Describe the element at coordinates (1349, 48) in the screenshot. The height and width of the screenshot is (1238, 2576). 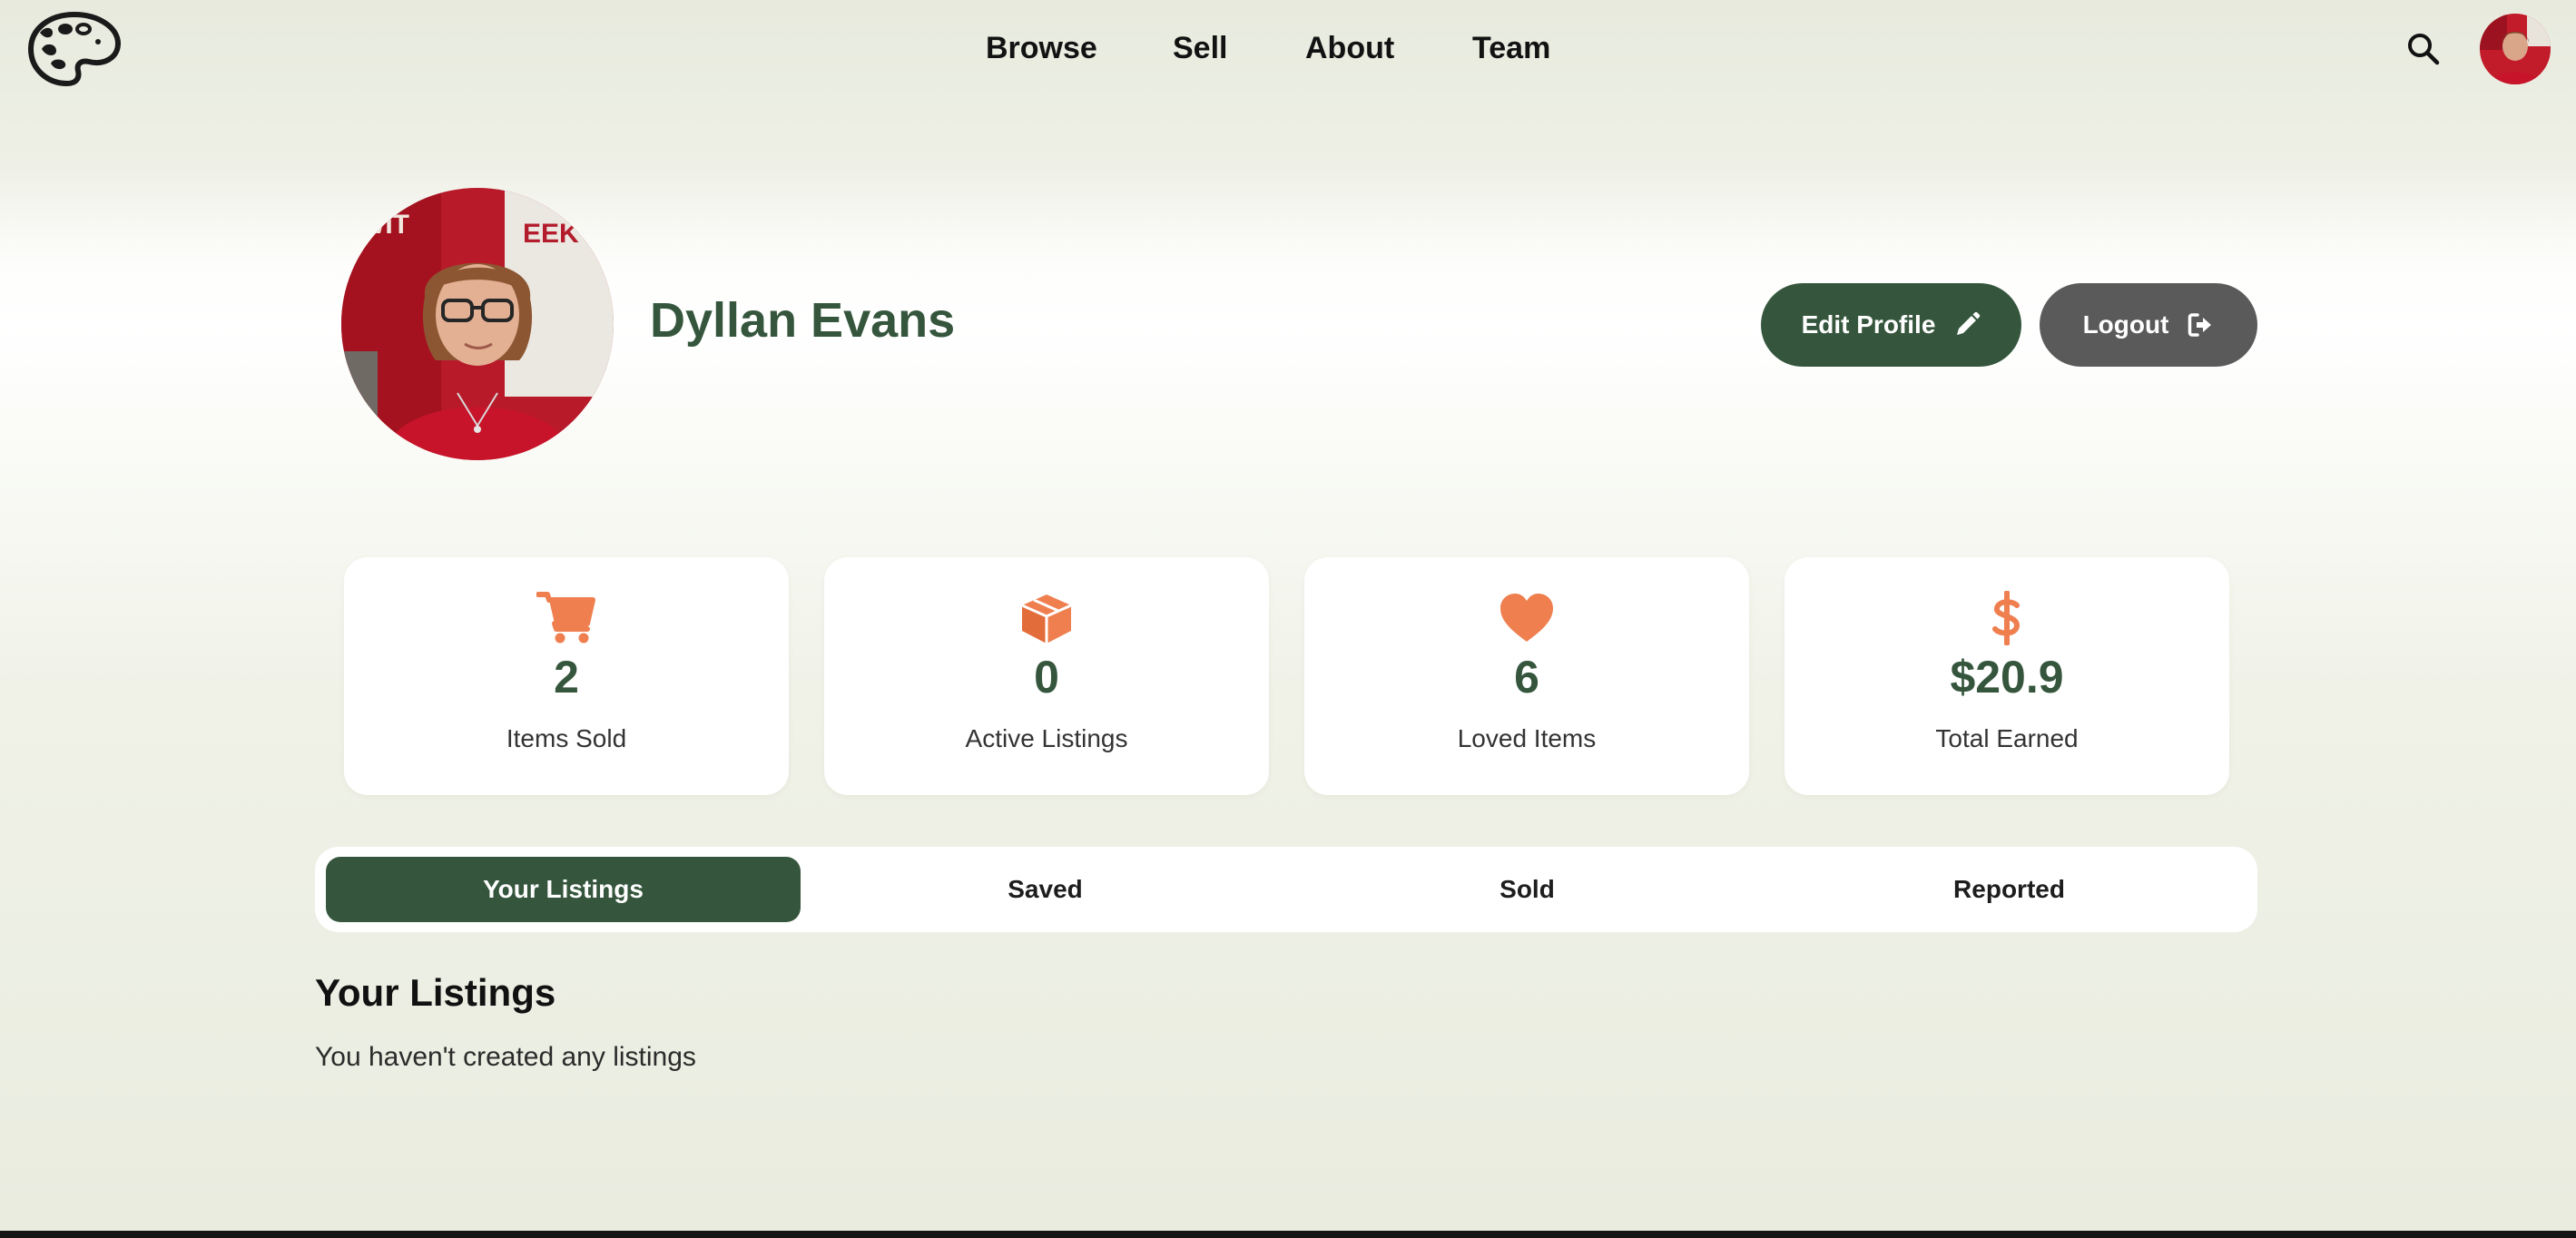
I see `nav-link-about: About` at that location.